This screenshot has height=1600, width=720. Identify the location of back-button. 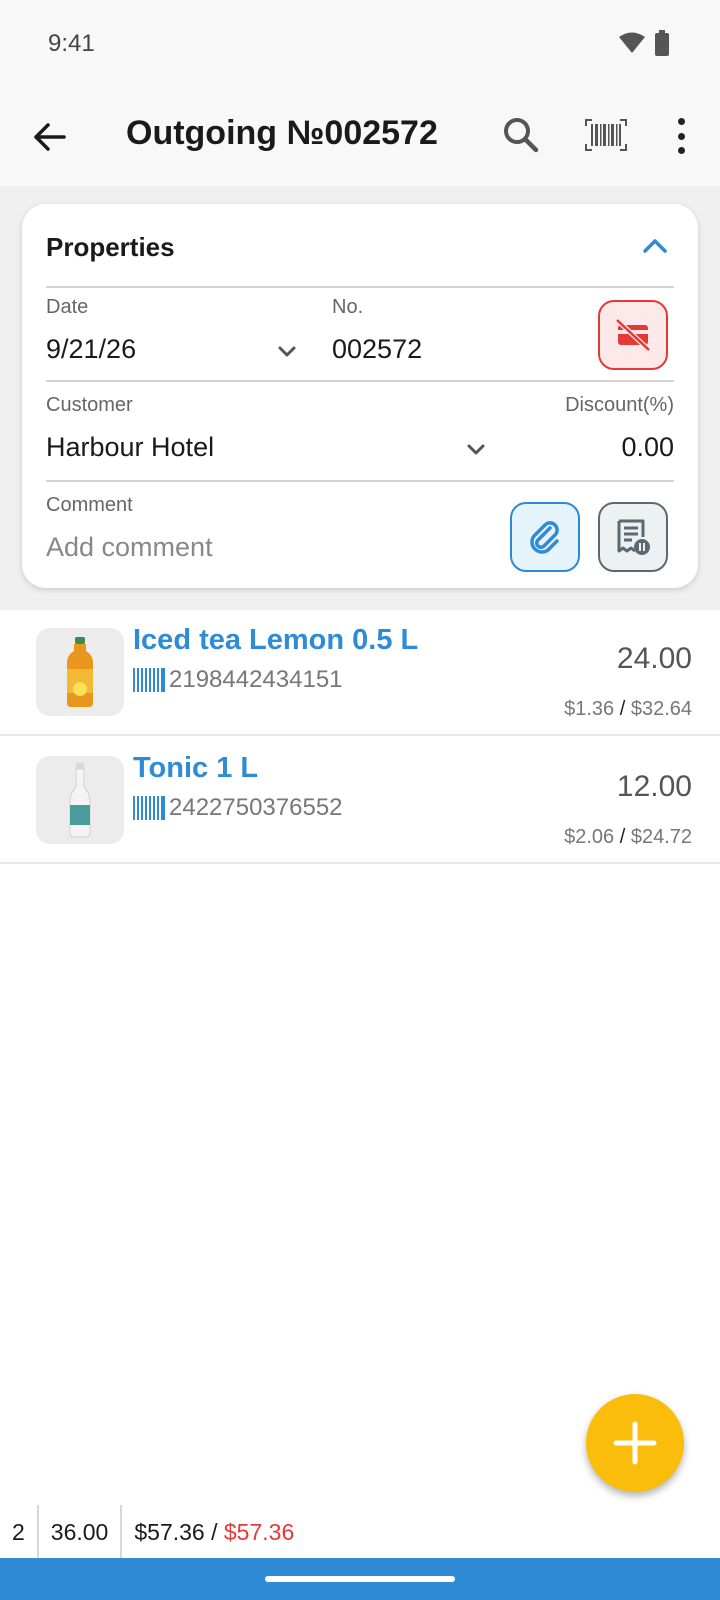
(49, 137).